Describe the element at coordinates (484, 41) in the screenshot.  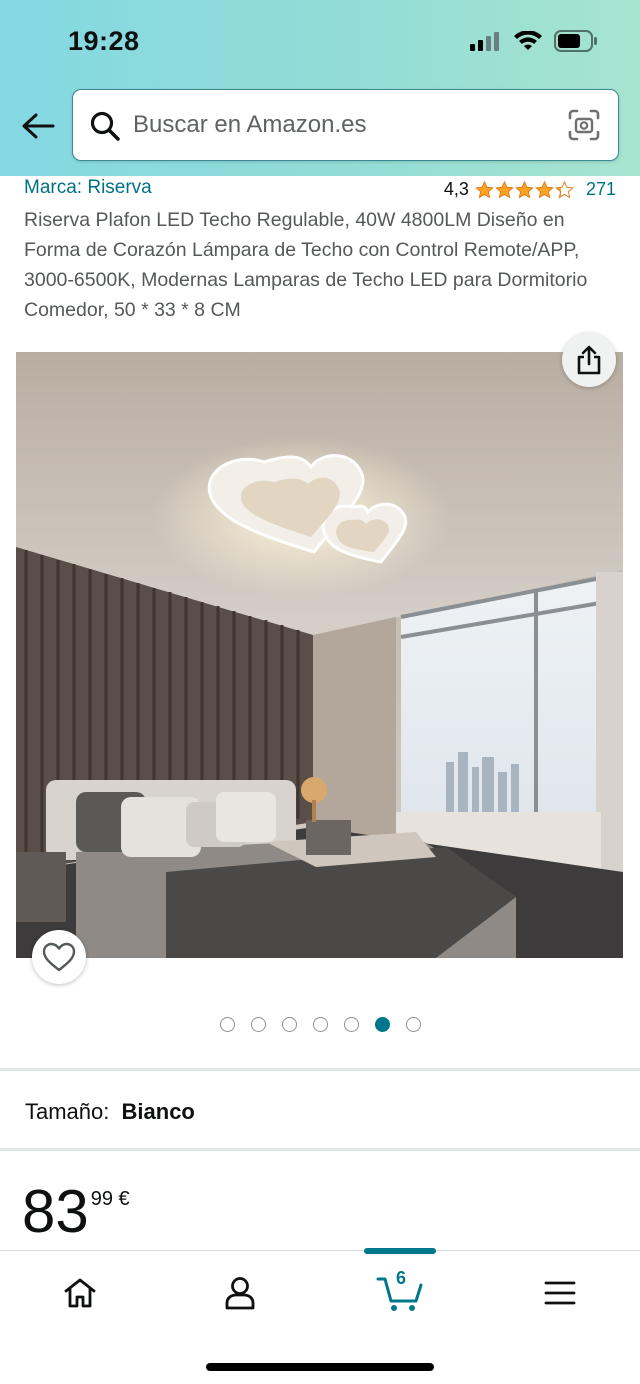
I see `signal-icon` at that location.